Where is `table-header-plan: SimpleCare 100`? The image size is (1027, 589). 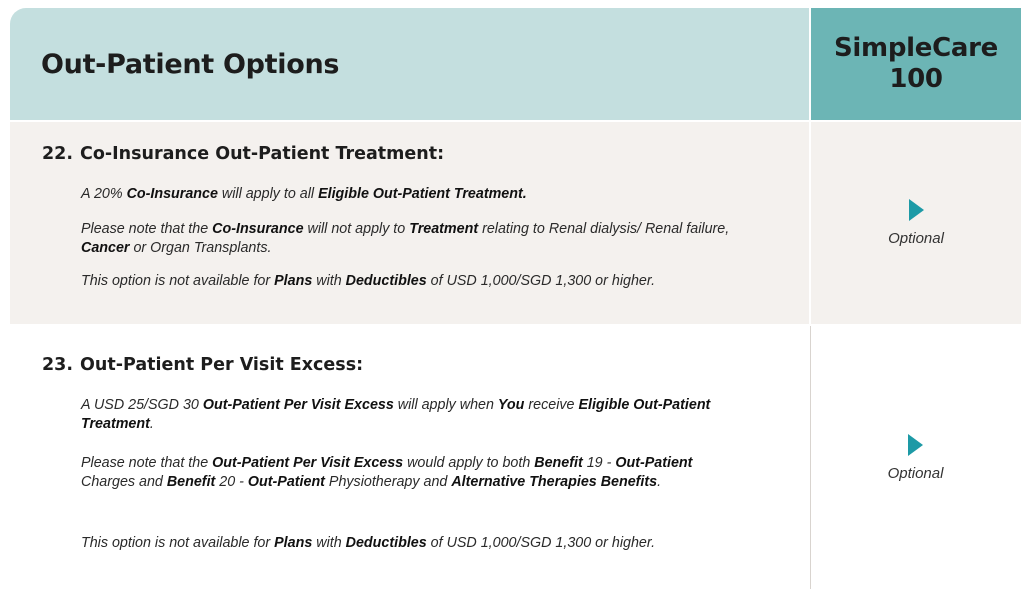
table-header-plan: SimpleCare 100 is located at coordinates (916, 64).